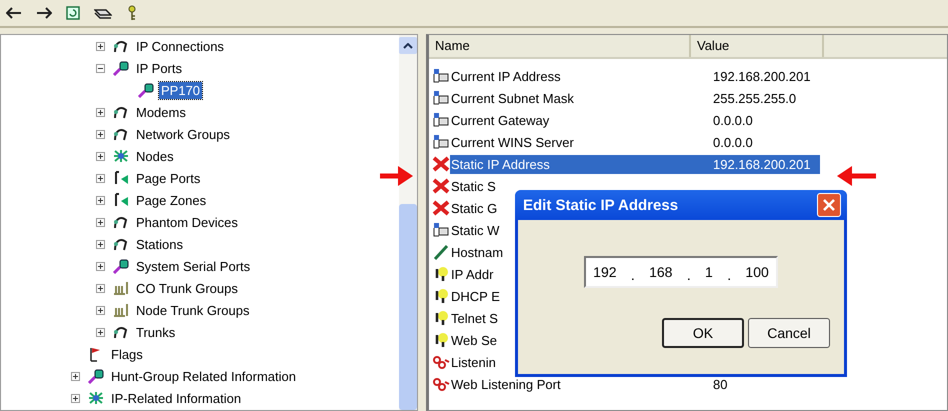 This screenshot has height=411, width=948. I want to click on tree-item: Node Trunk Groups, so click(193, 310).